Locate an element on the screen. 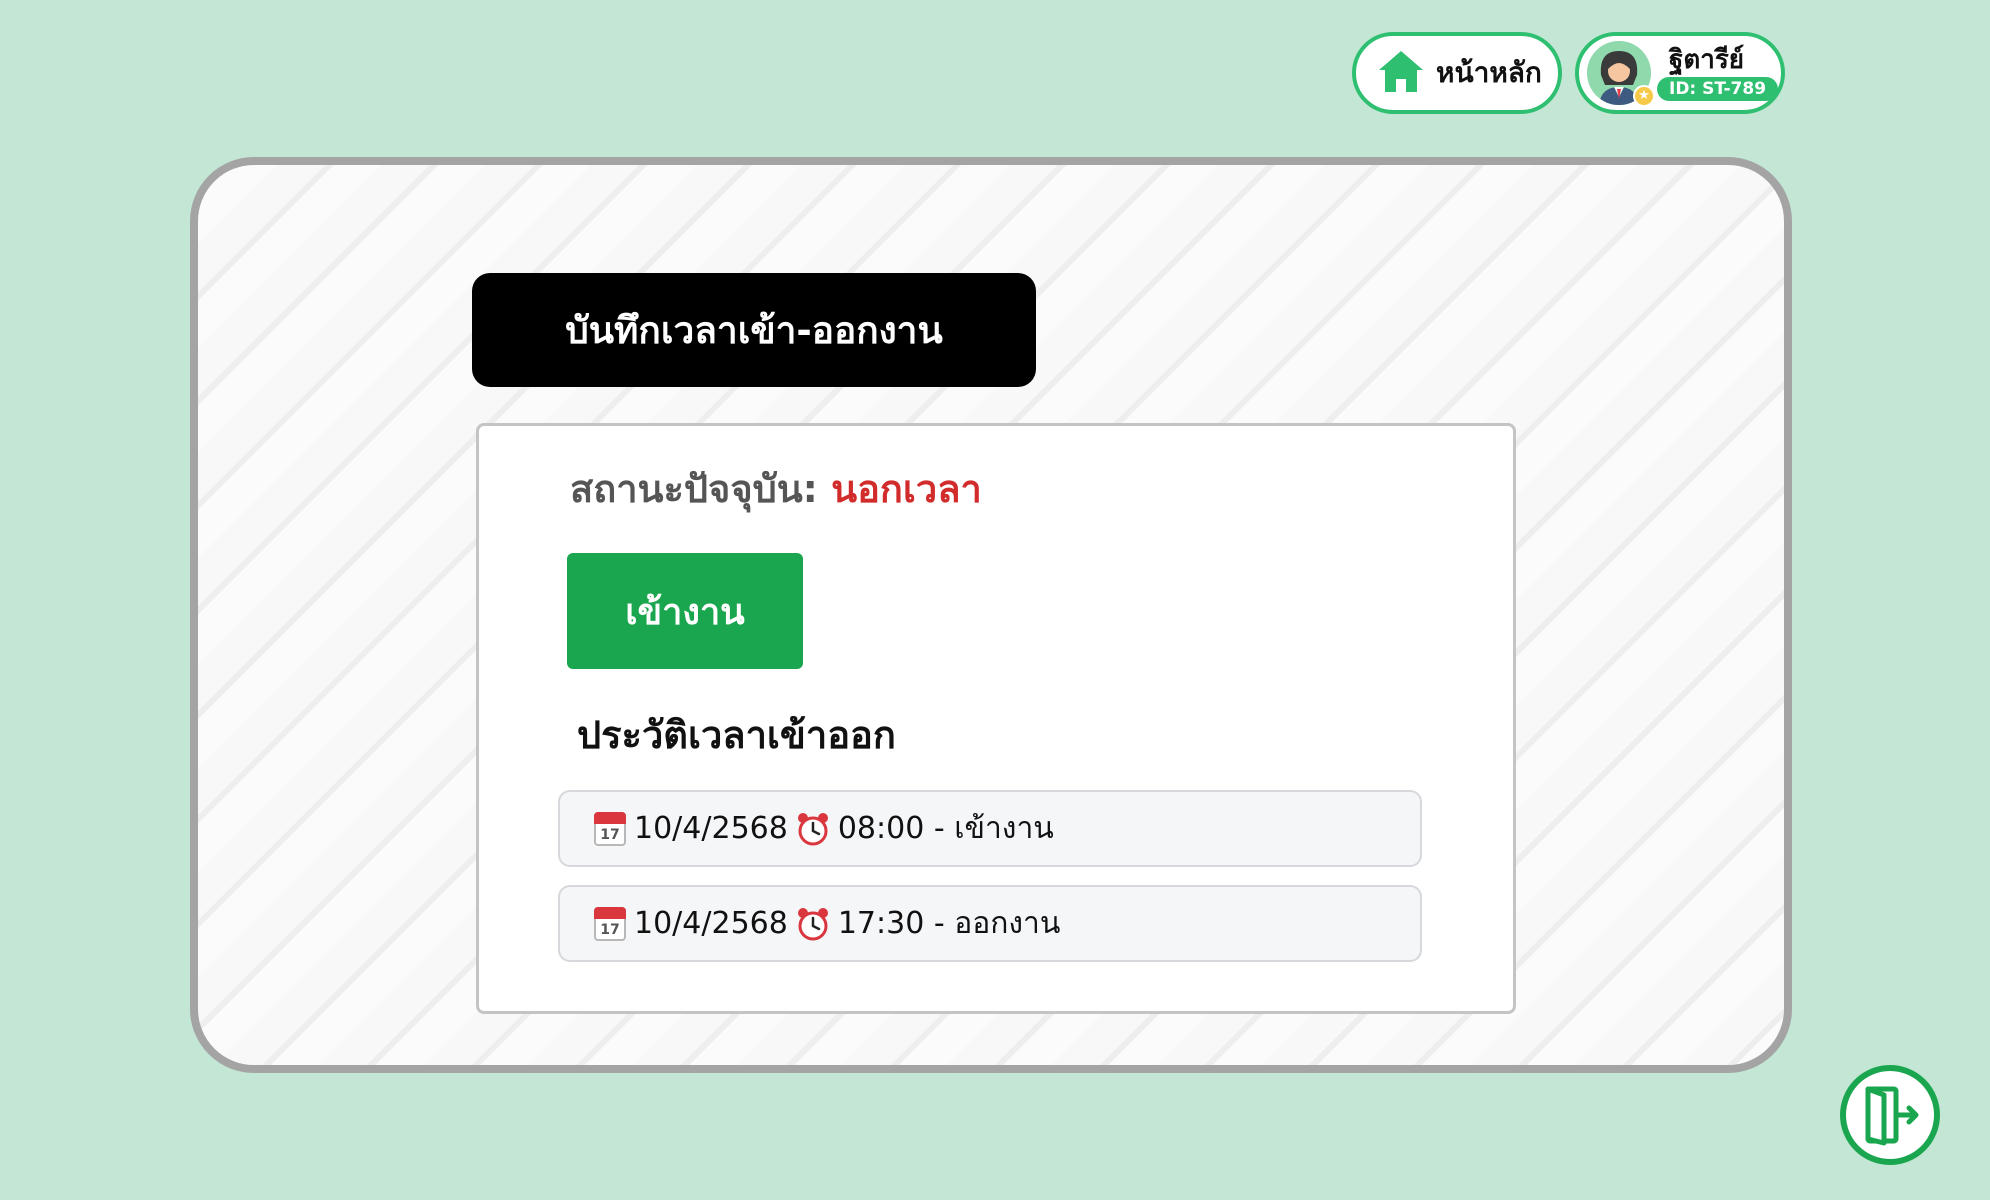 The height and width of the screenshot is (1200, 1990). history-action: ออกงาน is located at coordinates (1007, 923).